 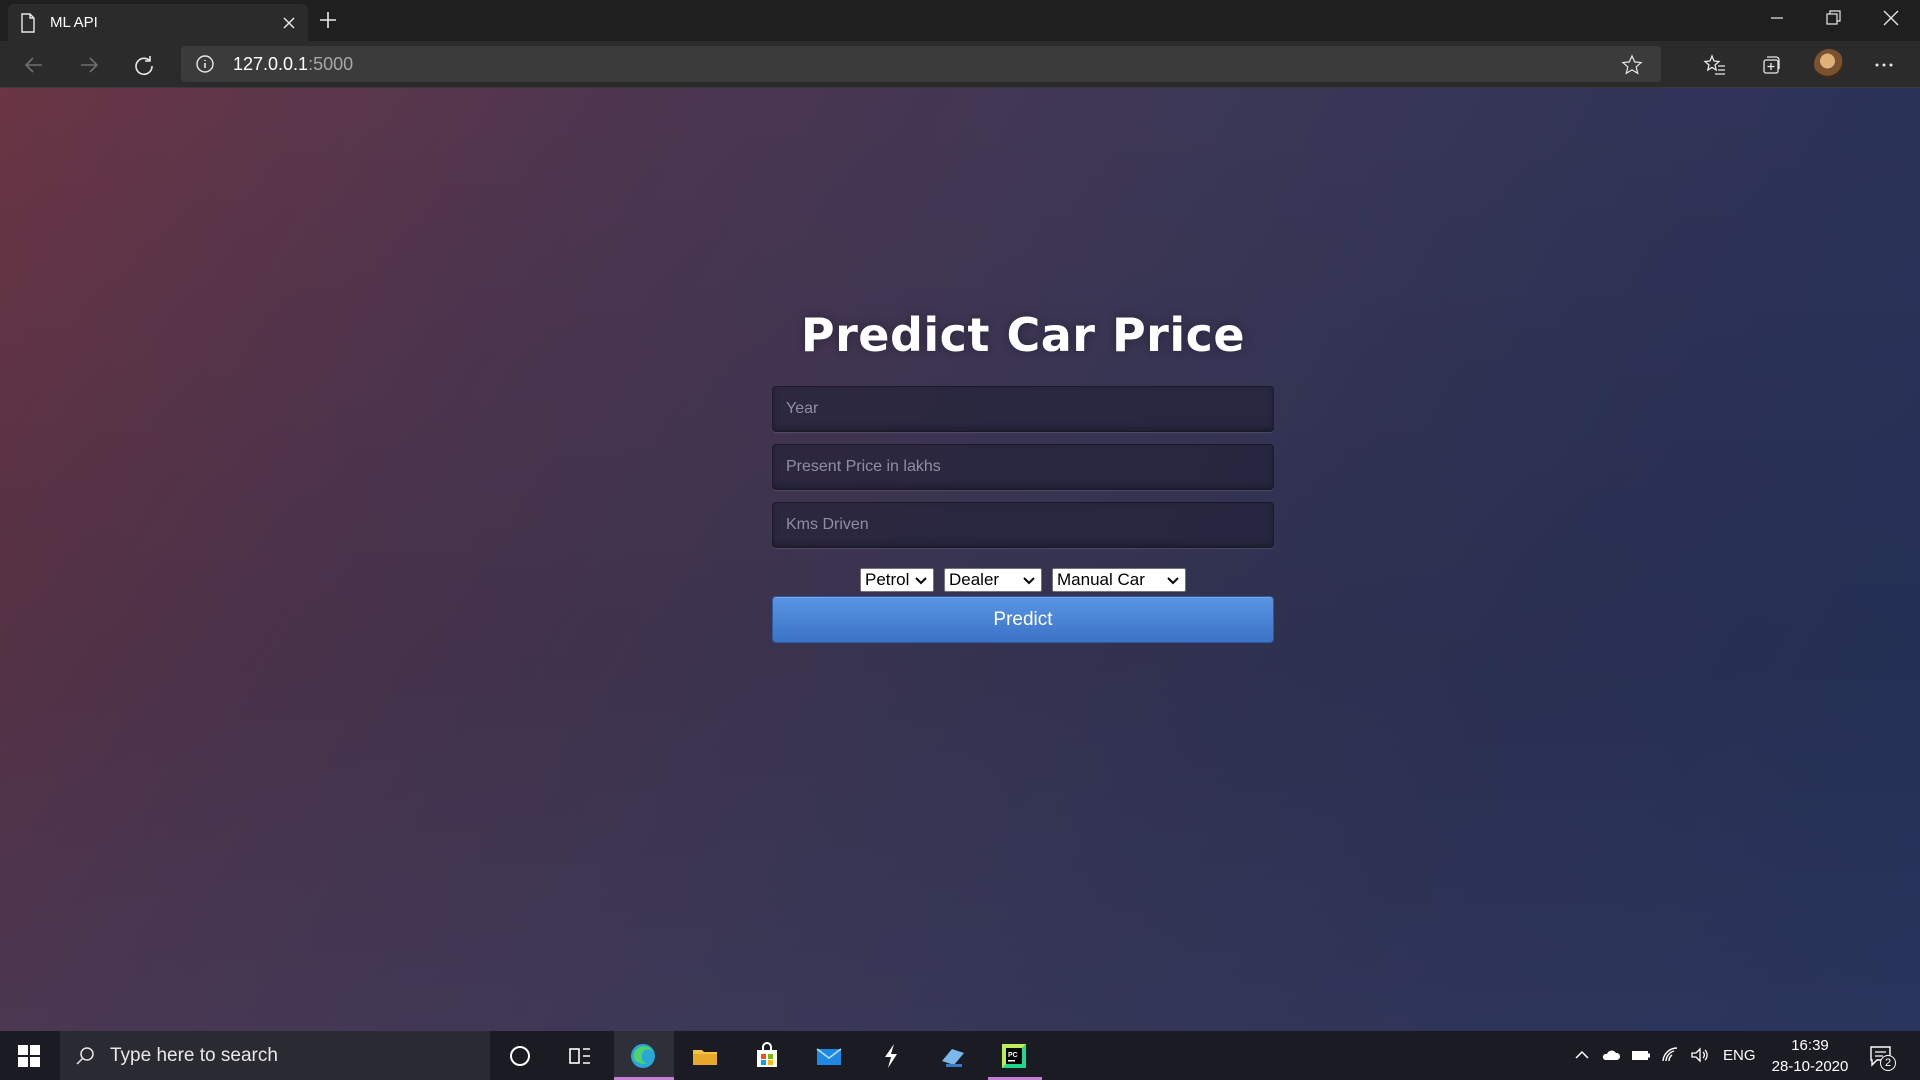 I want to click on fuel-type-select: Petrol, so click(x=897, y=580).